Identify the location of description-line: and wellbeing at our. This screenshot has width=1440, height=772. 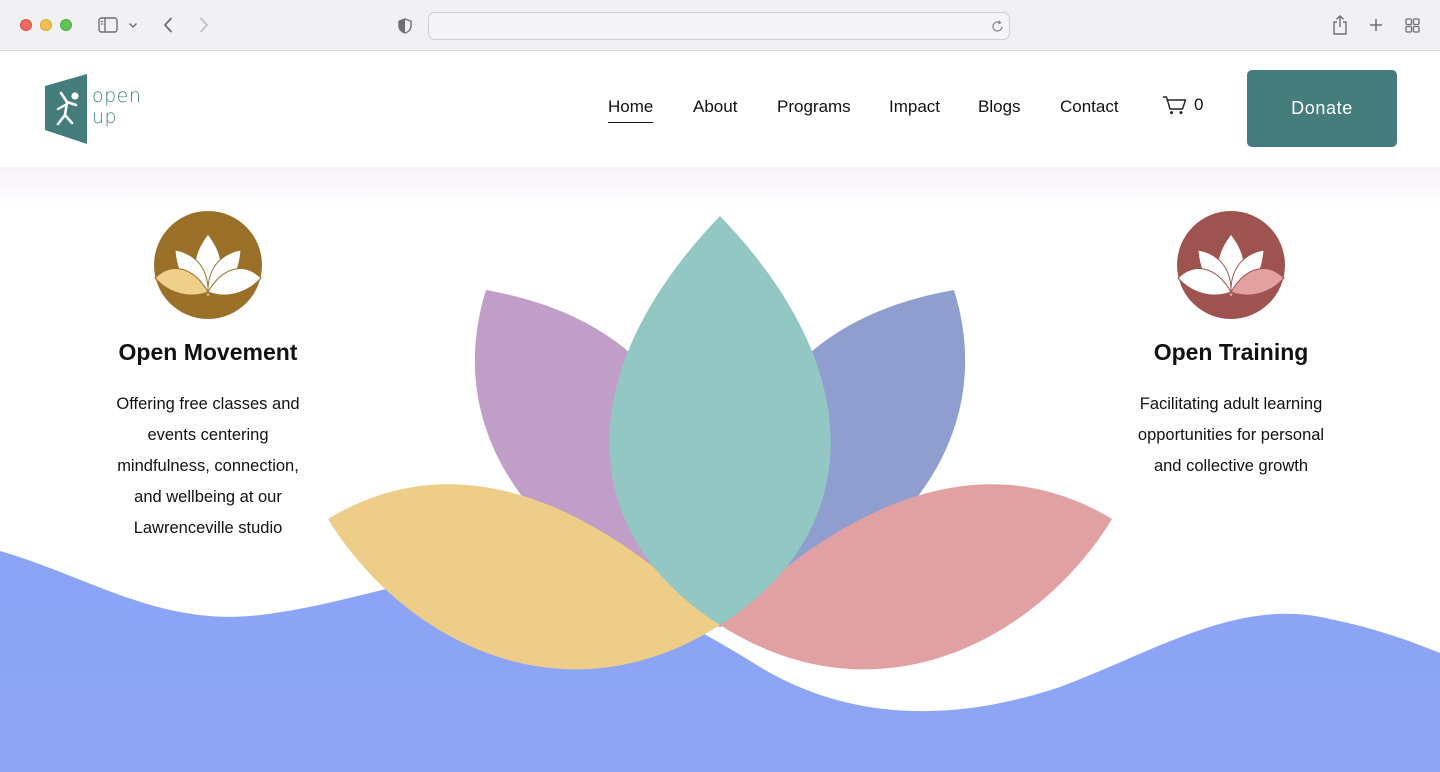
(208, 497).